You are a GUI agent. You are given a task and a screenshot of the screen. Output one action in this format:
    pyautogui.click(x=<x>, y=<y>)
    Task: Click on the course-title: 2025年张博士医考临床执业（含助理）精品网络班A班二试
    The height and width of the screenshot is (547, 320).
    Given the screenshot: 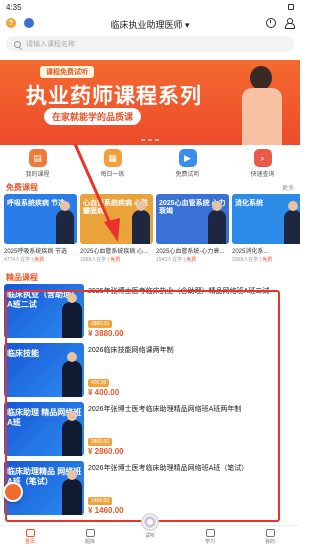 What is the action you would take?
    pyautogui.click(x=179, y=291)
    